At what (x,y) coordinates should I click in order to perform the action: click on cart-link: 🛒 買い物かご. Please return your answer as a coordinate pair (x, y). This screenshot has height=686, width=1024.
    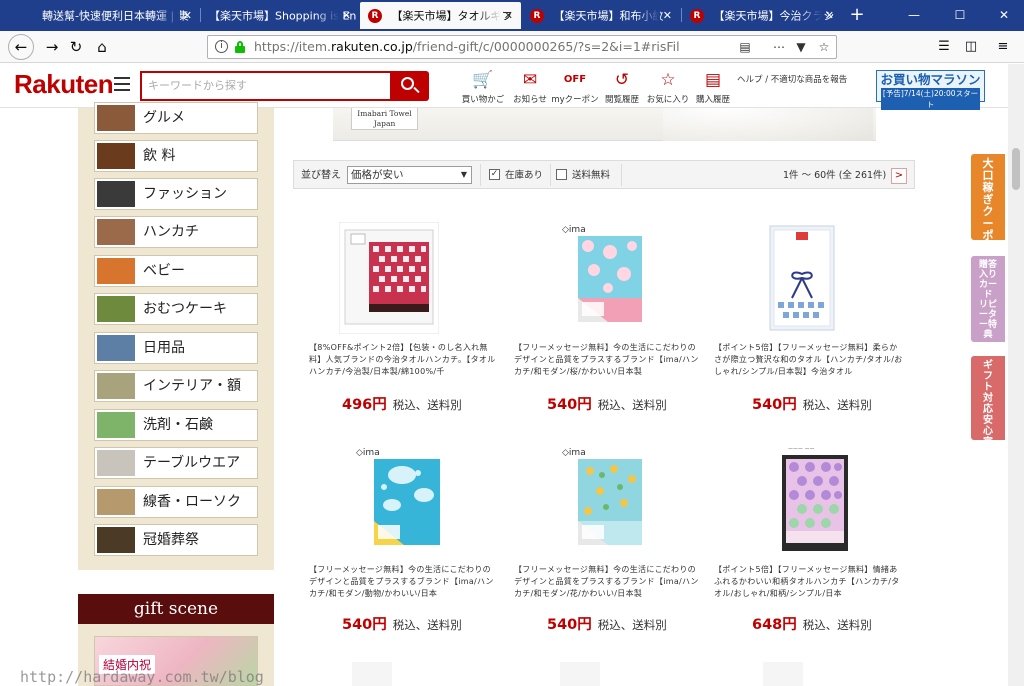
    Looking at the image, I should click on (483, 88).